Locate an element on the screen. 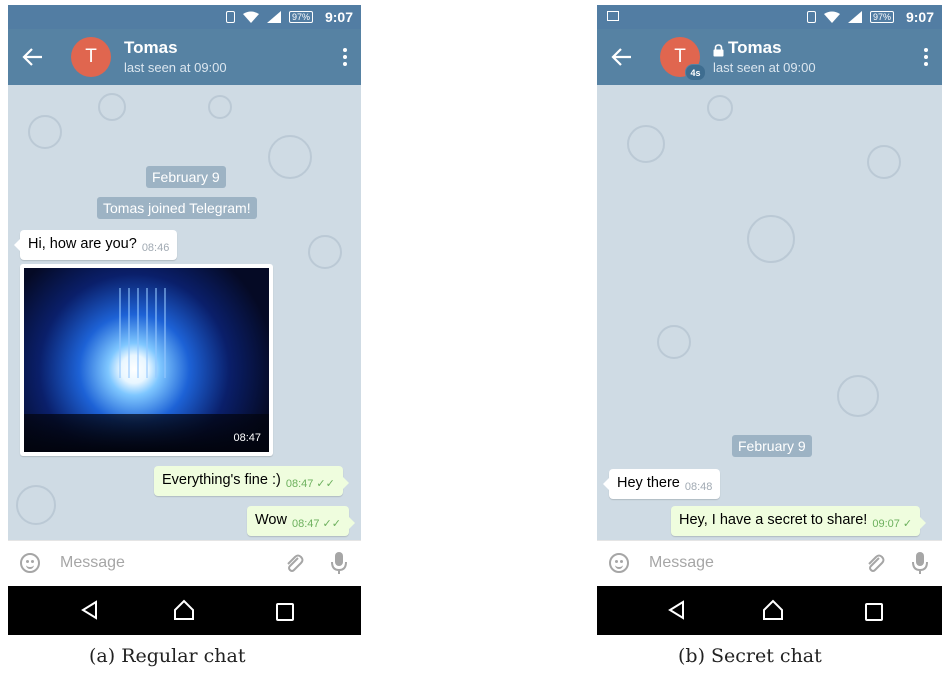 This screenshot has height=682, width=942. service-message: Tomas joined Telegram! is located at coordinates (177, 208).